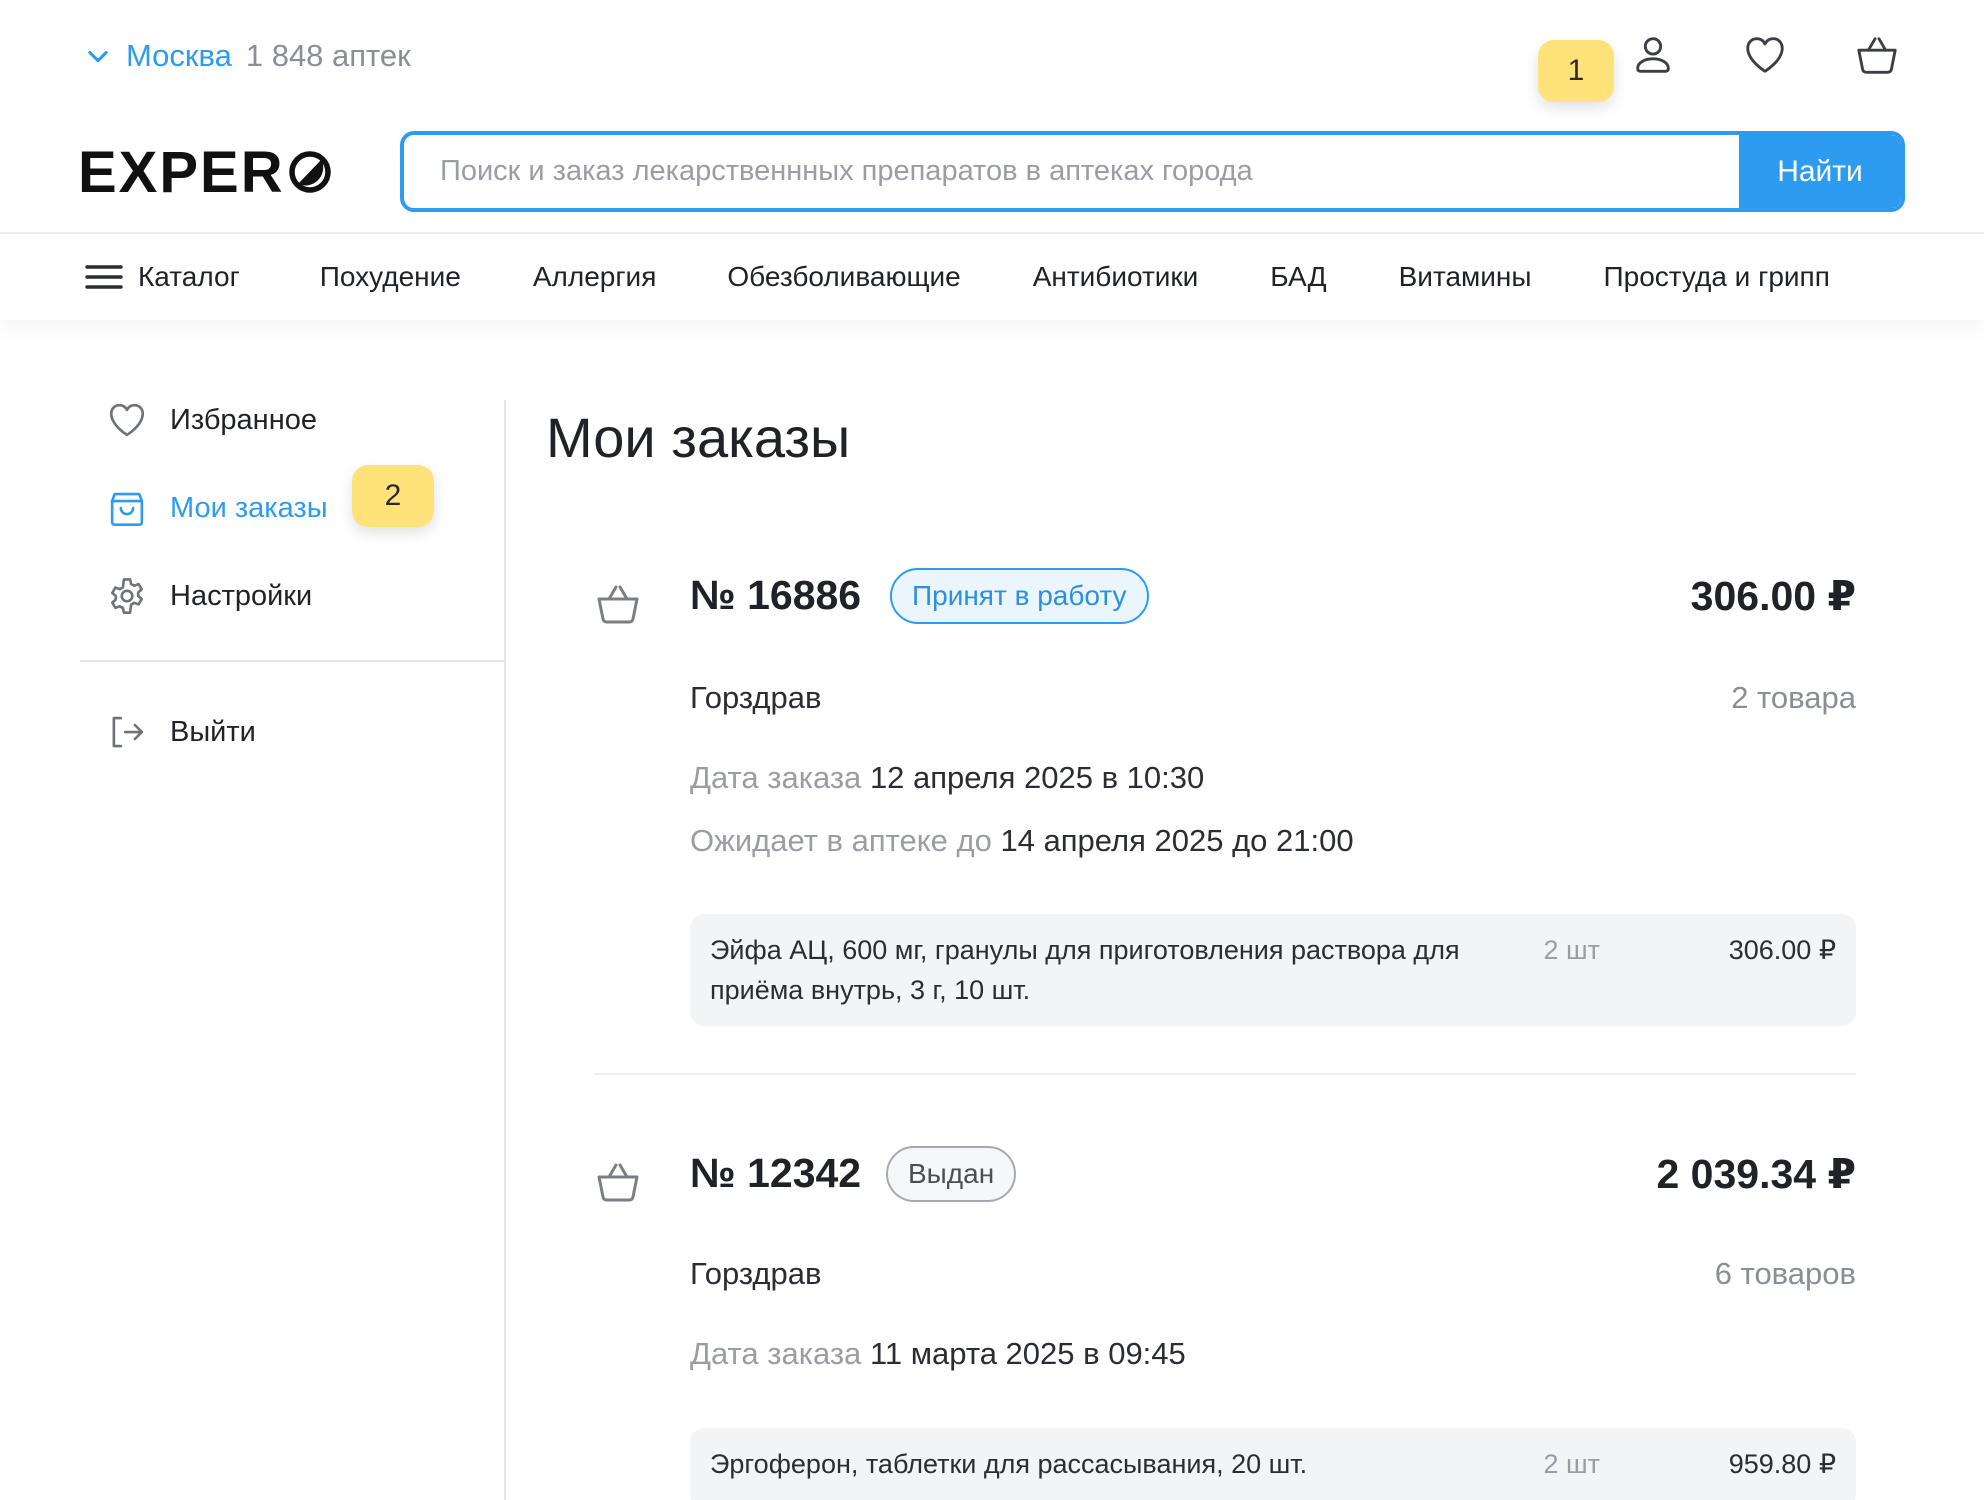 This screenshot has height=1500, width=1984. I want to click on logout-label: Выйти, so click(213, 731).